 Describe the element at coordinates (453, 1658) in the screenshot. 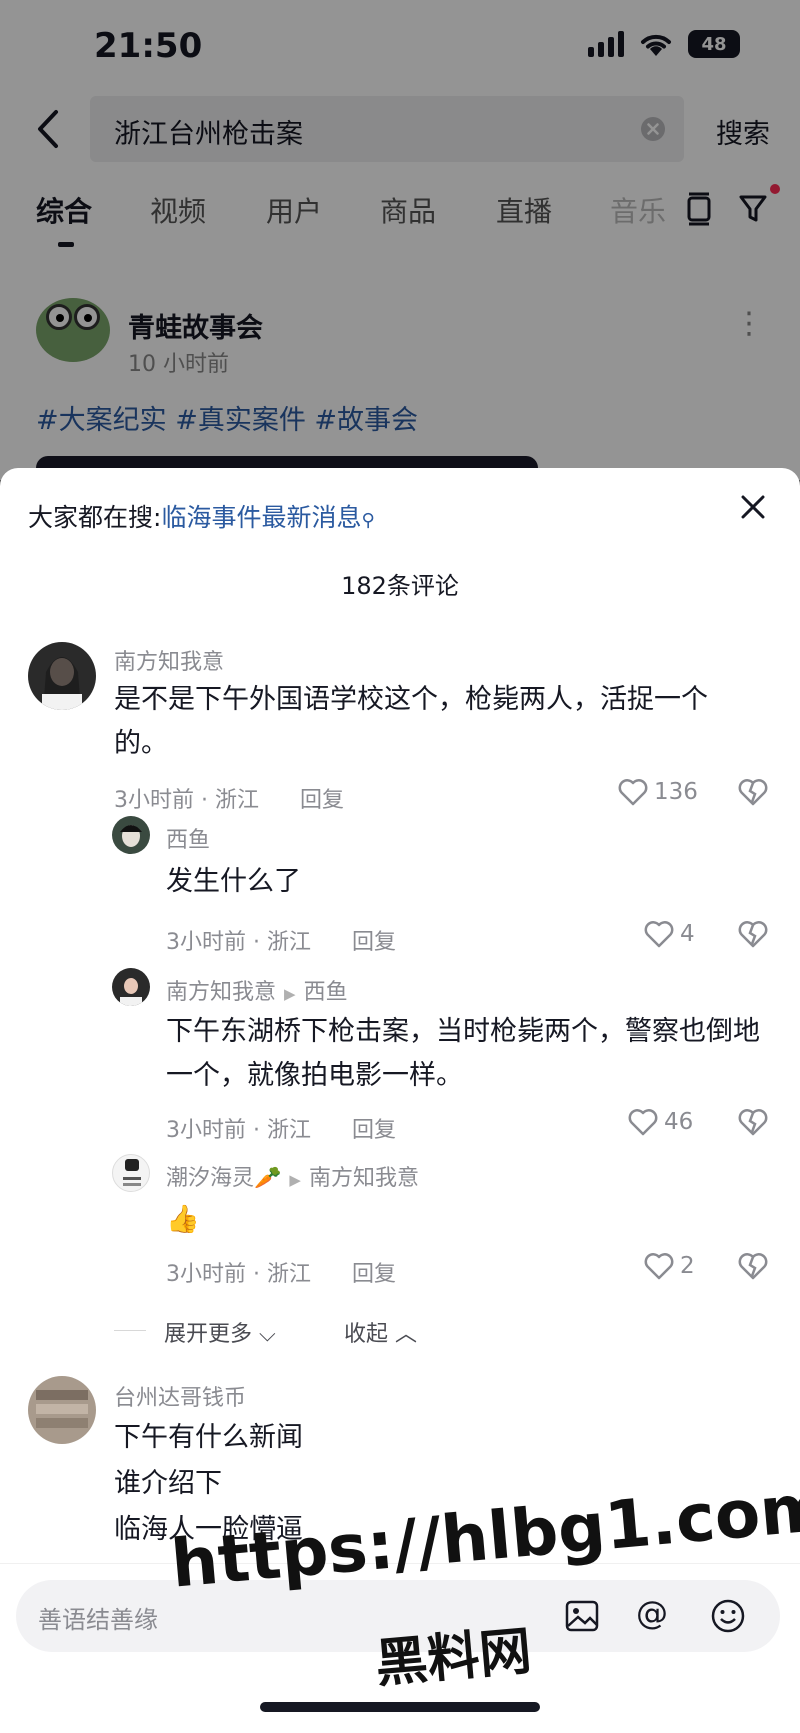

I see `watermark-name: 黑料网` at that location.